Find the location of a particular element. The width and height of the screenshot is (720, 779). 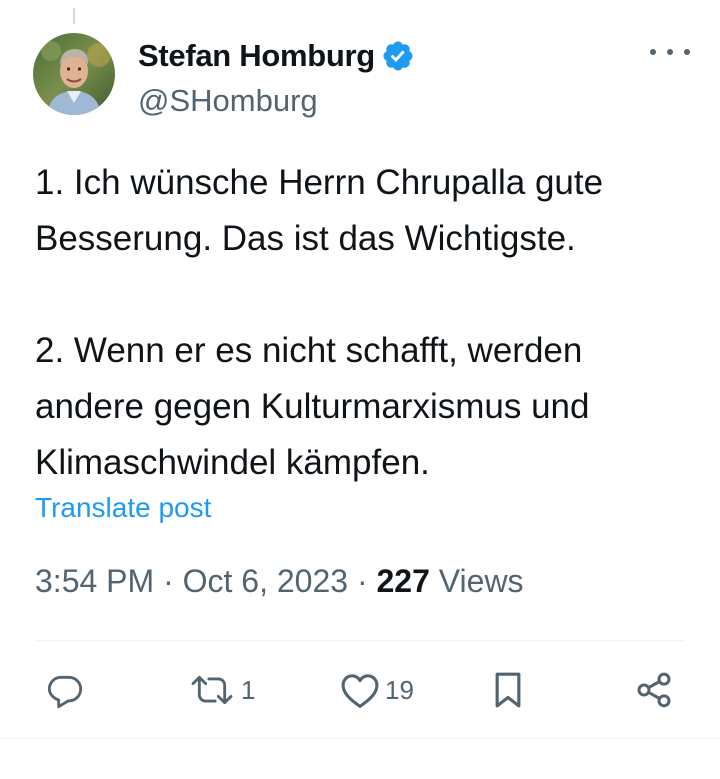

author-name-row: Stefan Homburg is located at coordinates (276, 56).